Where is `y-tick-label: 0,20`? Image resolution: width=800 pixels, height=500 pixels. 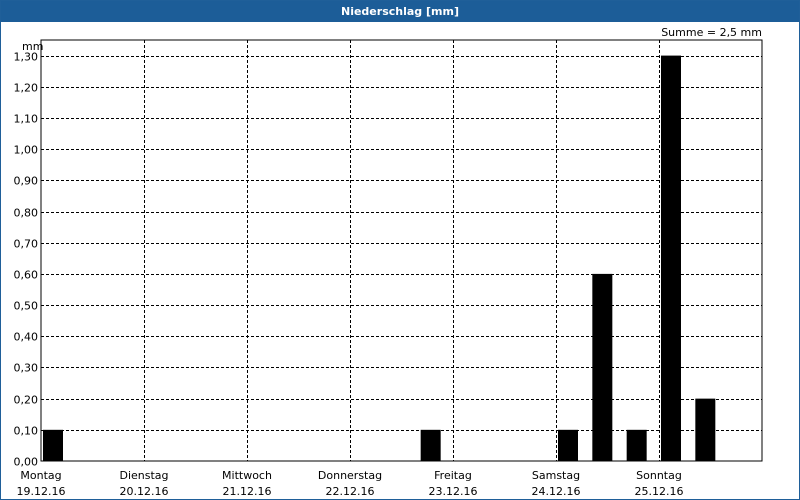
y-tick-label: 0,20 is located at coordinates (26, 400).